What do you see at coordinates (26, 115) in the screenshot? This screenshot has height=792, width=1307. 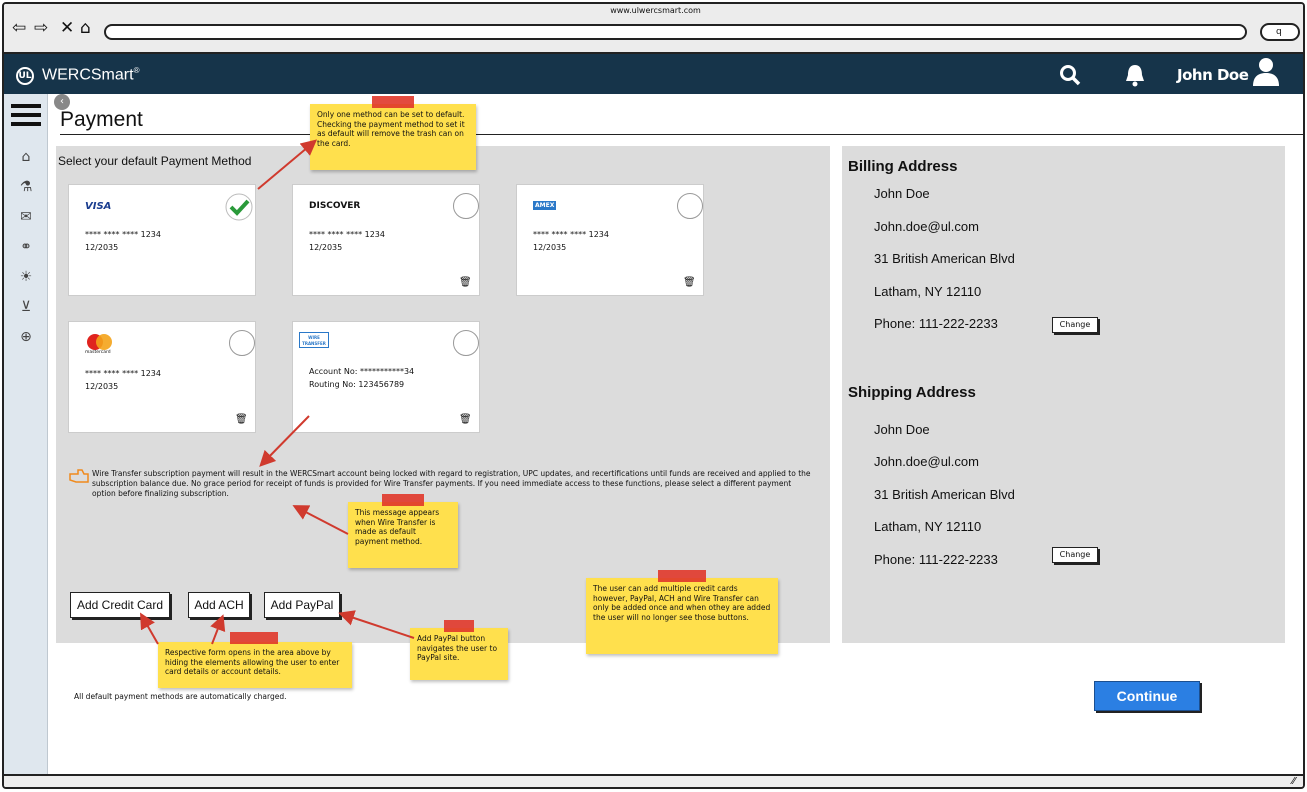 I see `hamburger-menu-icon` at bounding box center [26, 115].